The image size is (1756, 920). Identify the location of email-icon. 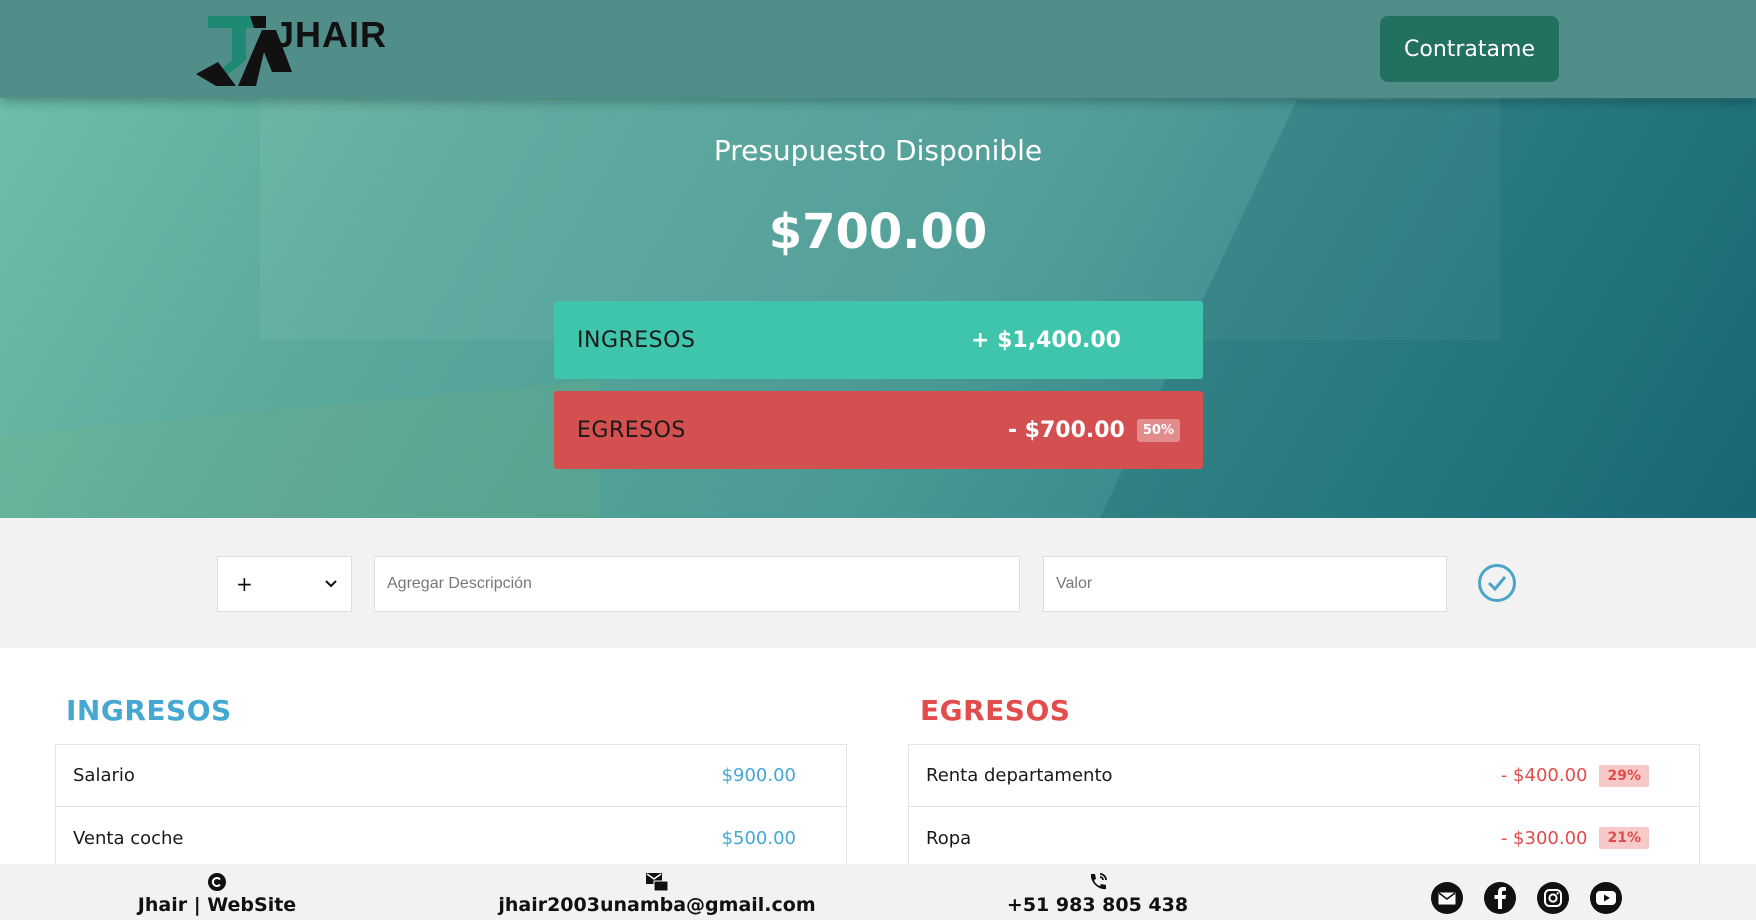
(1447, 898).